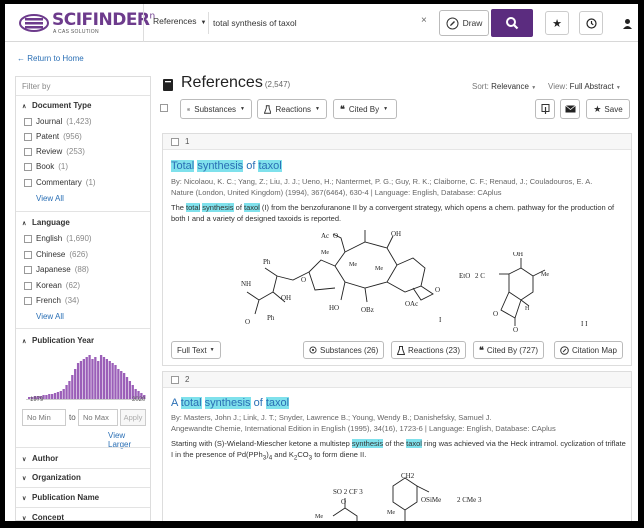 This screenshot has width=644, height=528. Describe the element at coordinates (196, 350) in the screenshot. I see `full-text-button: Full Text ▼` at that location.